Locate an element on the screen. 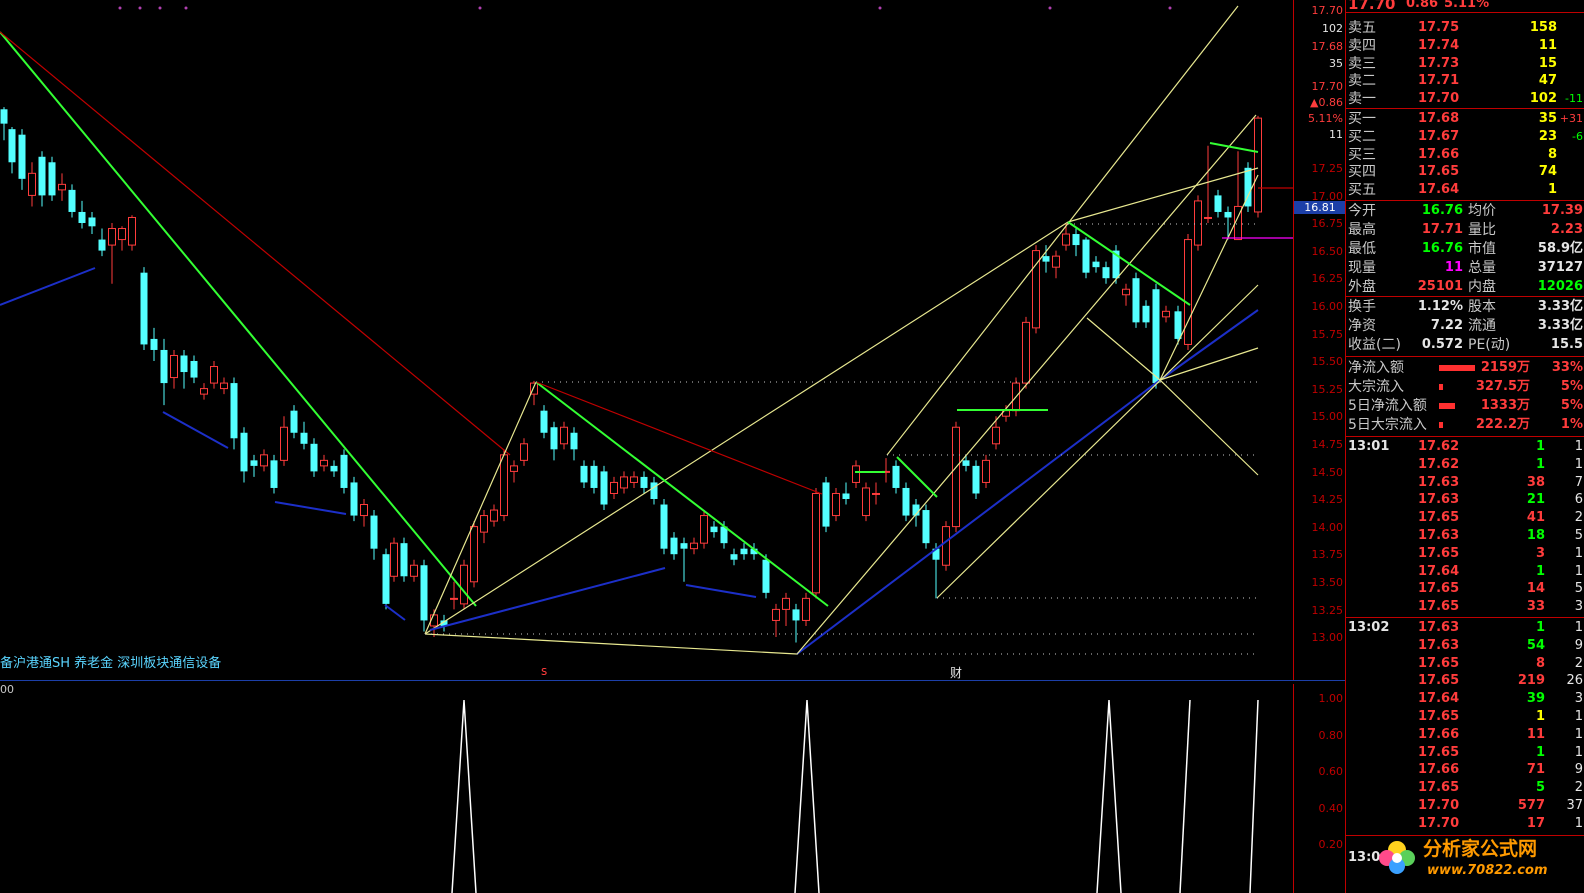  indicator-tick: 0.60 is located at coordinates (1331, 772).